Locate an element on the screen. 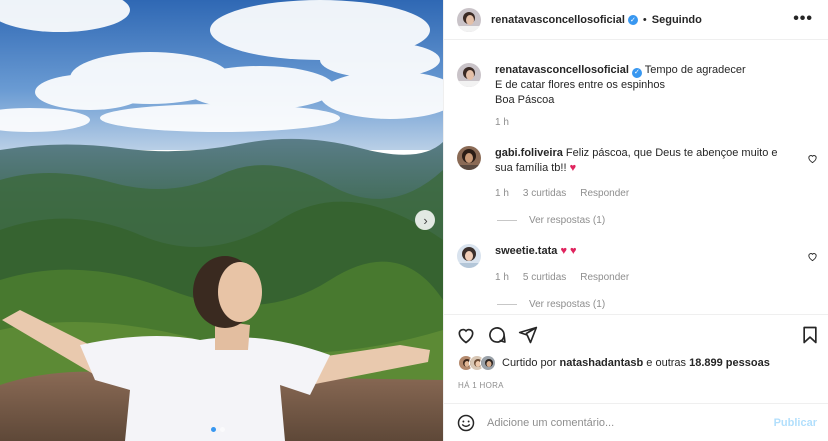 The width and height of the screenshot is (828, 441). chevron-right-icon: › is located at coordinates (425, 220).